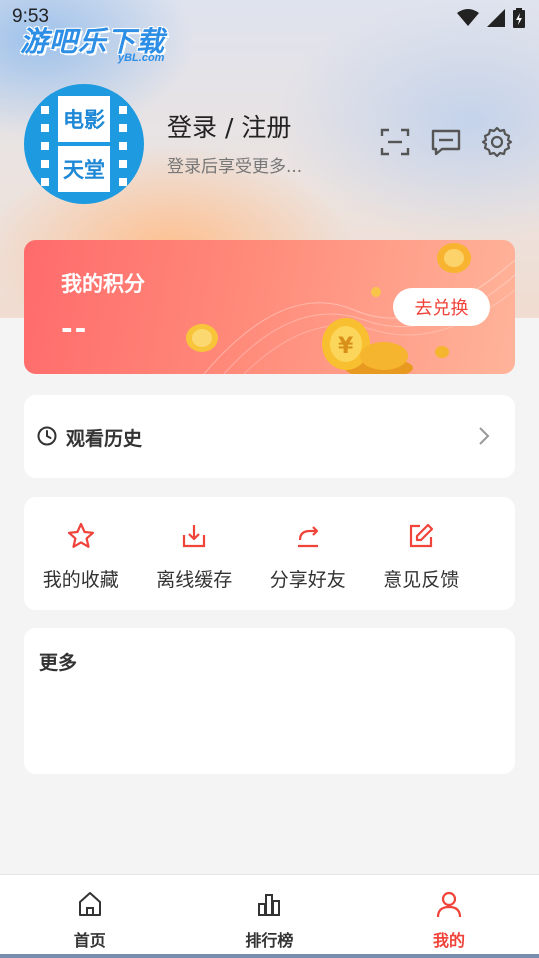 The image size is (539, 958). I want to click on quick-actions: 我的收藏 离线缓存 分享好友 意见反馈, so click(269, 553).